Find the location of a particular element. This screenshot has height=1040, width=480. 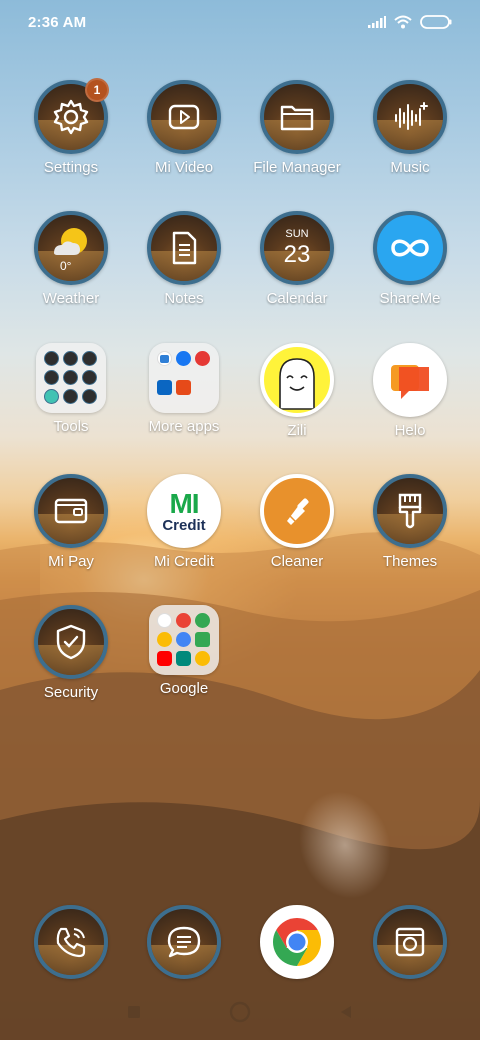

paintbrush-icon is located at coordinates (410, 511).